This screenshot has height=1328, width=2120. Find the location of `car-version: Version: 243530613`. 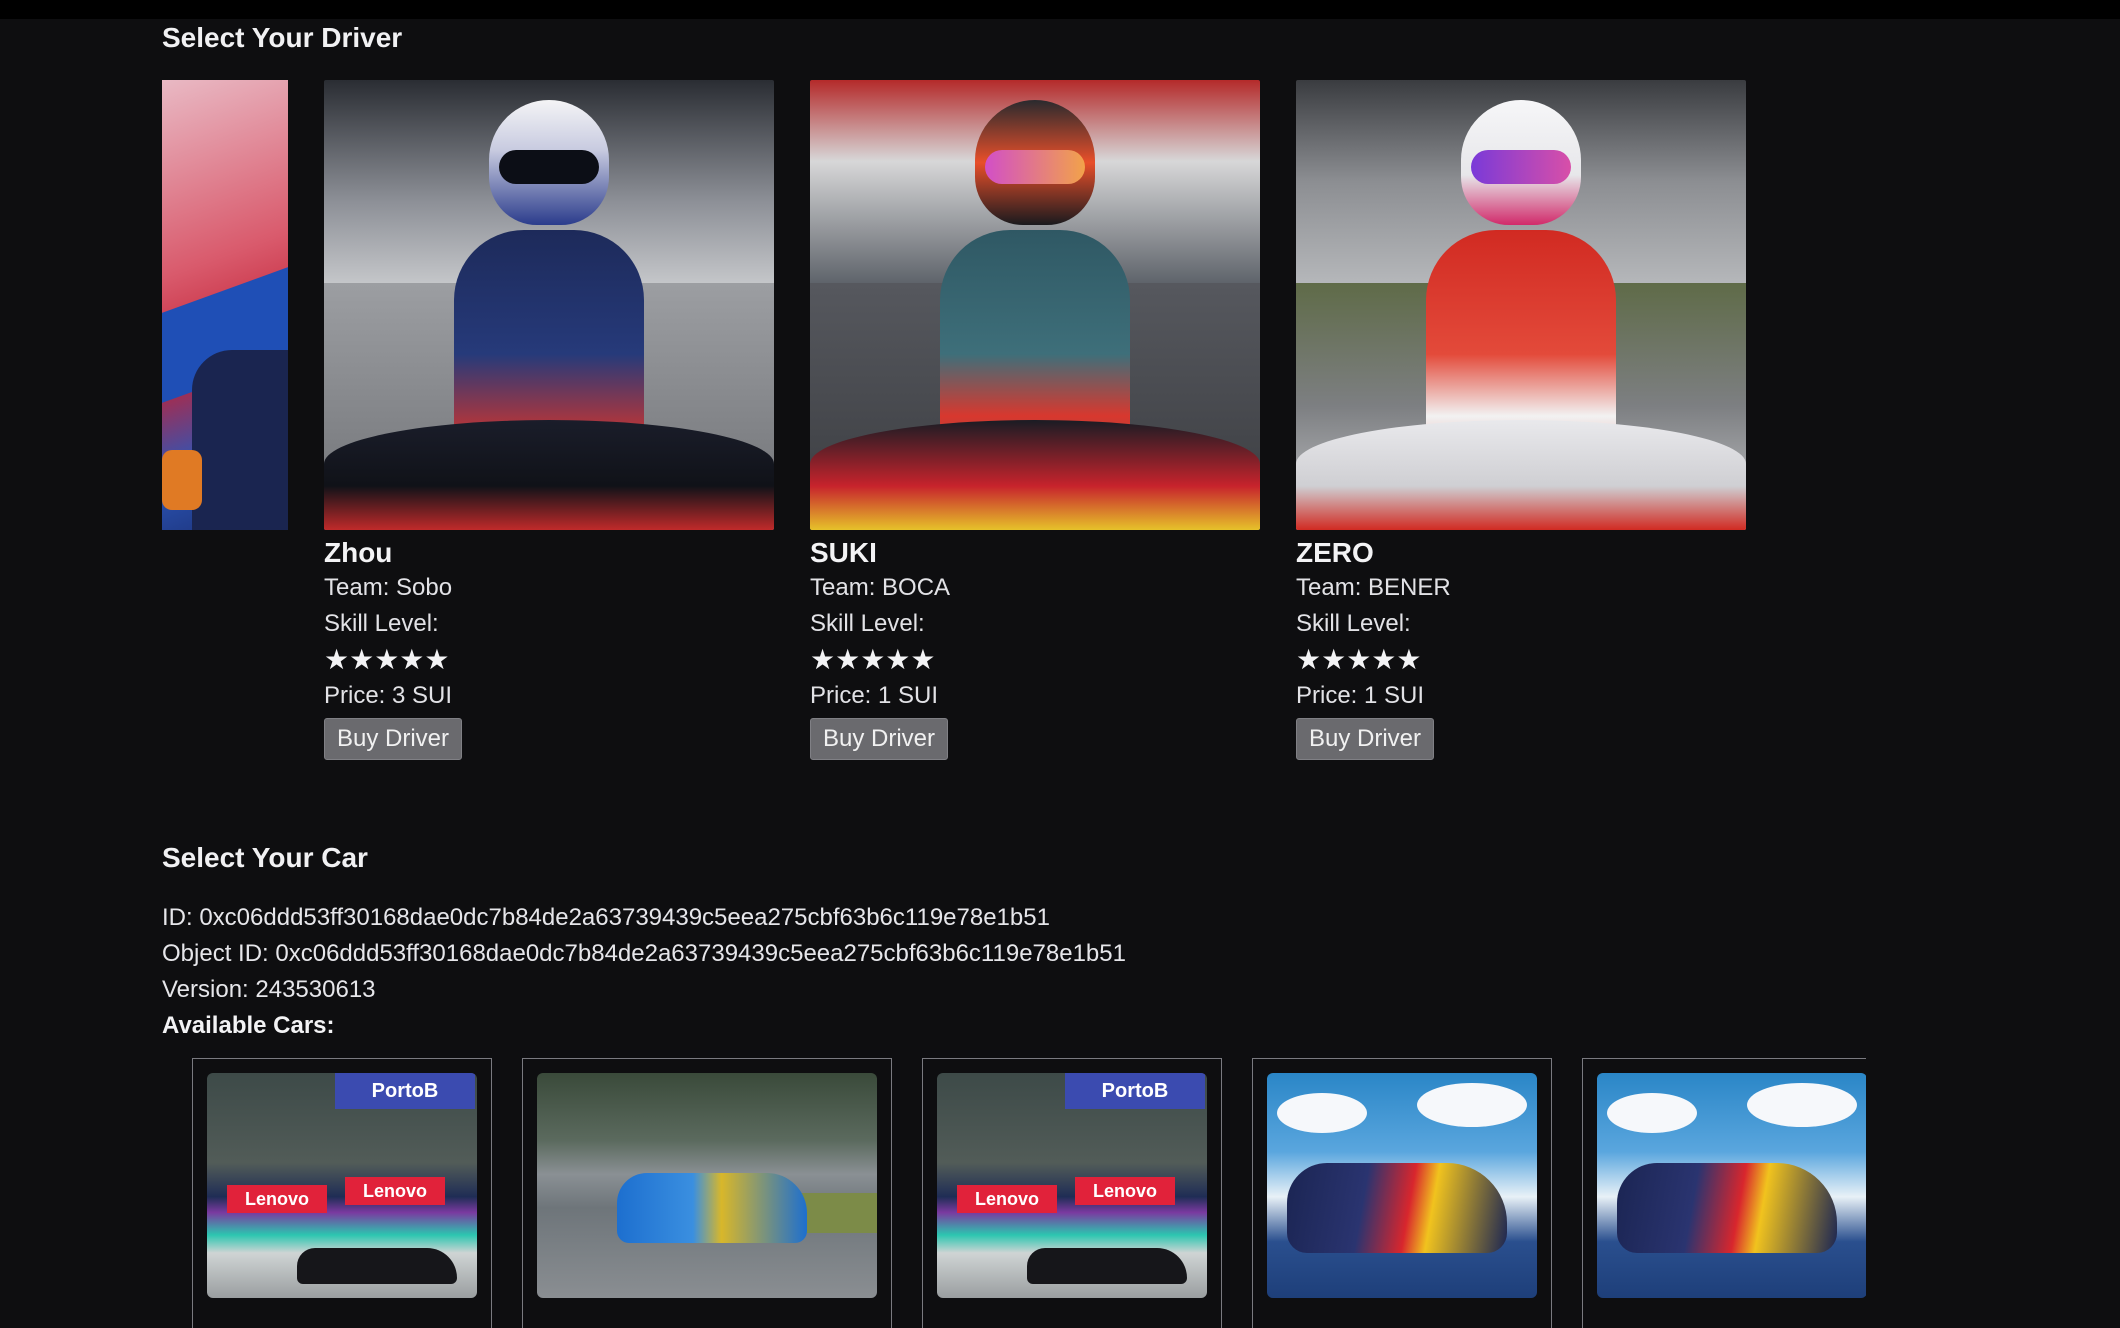

car-version: Version: 243530613 is located at coordinates (269, 989).